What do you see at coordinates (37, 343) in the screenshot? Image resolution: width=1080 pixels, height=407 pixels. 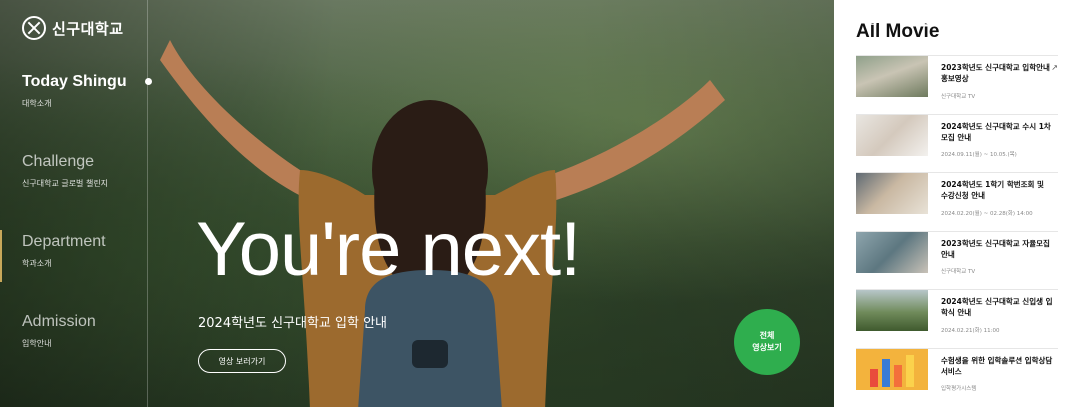 I see `nav-item-subtitle: 입학안내` at bounding box center [37, 343].